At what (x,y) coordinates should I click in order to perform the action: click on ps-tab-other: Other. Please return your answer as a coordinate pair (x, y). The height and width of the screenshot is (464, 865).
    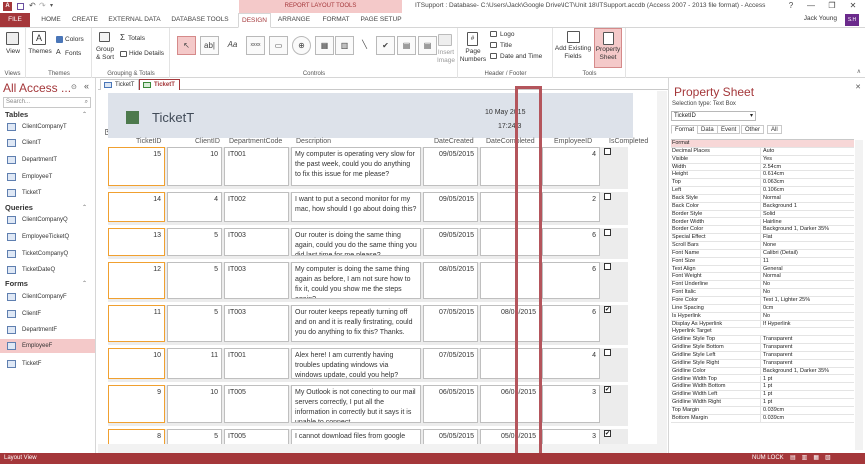
    Looking at the image, I should click on (753, 129).